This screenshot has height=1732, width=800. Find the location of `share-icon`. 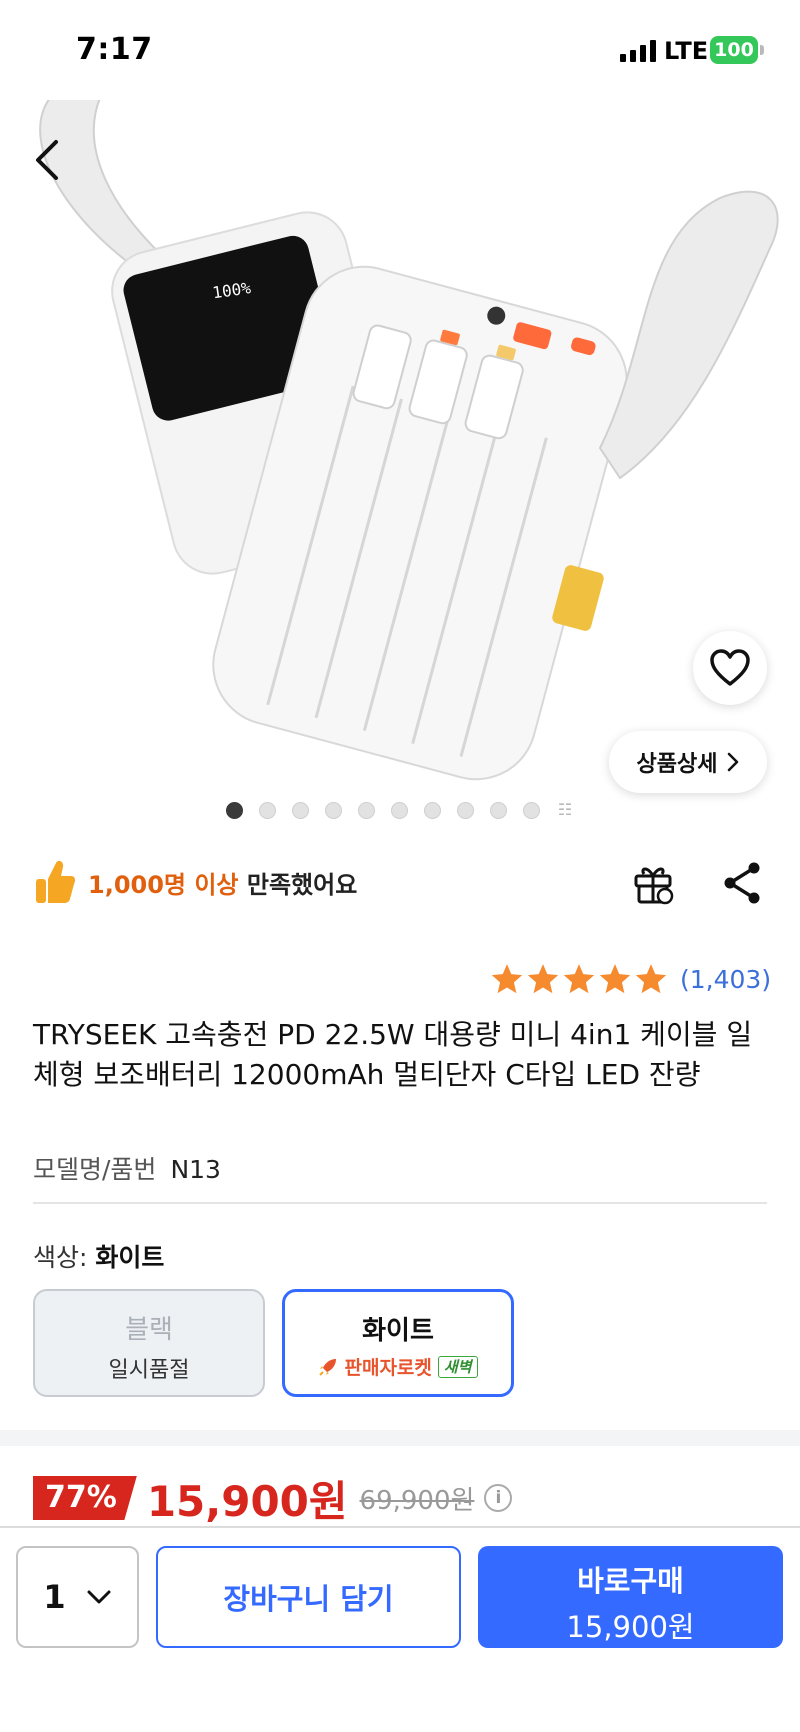

share-icon is located at coordinates (742, 883).